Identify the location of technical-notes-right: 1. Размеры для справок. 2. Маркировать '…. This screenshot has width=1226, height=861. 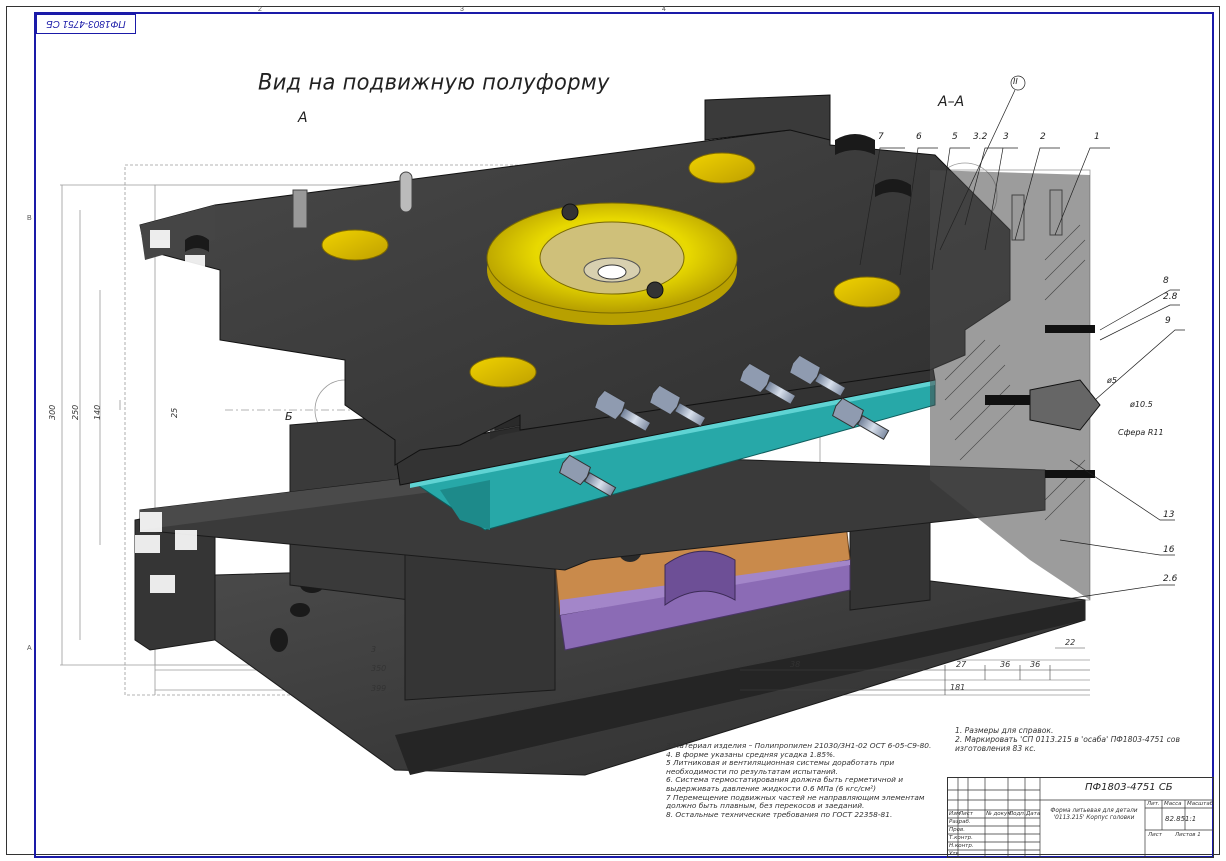
(1085, 739).